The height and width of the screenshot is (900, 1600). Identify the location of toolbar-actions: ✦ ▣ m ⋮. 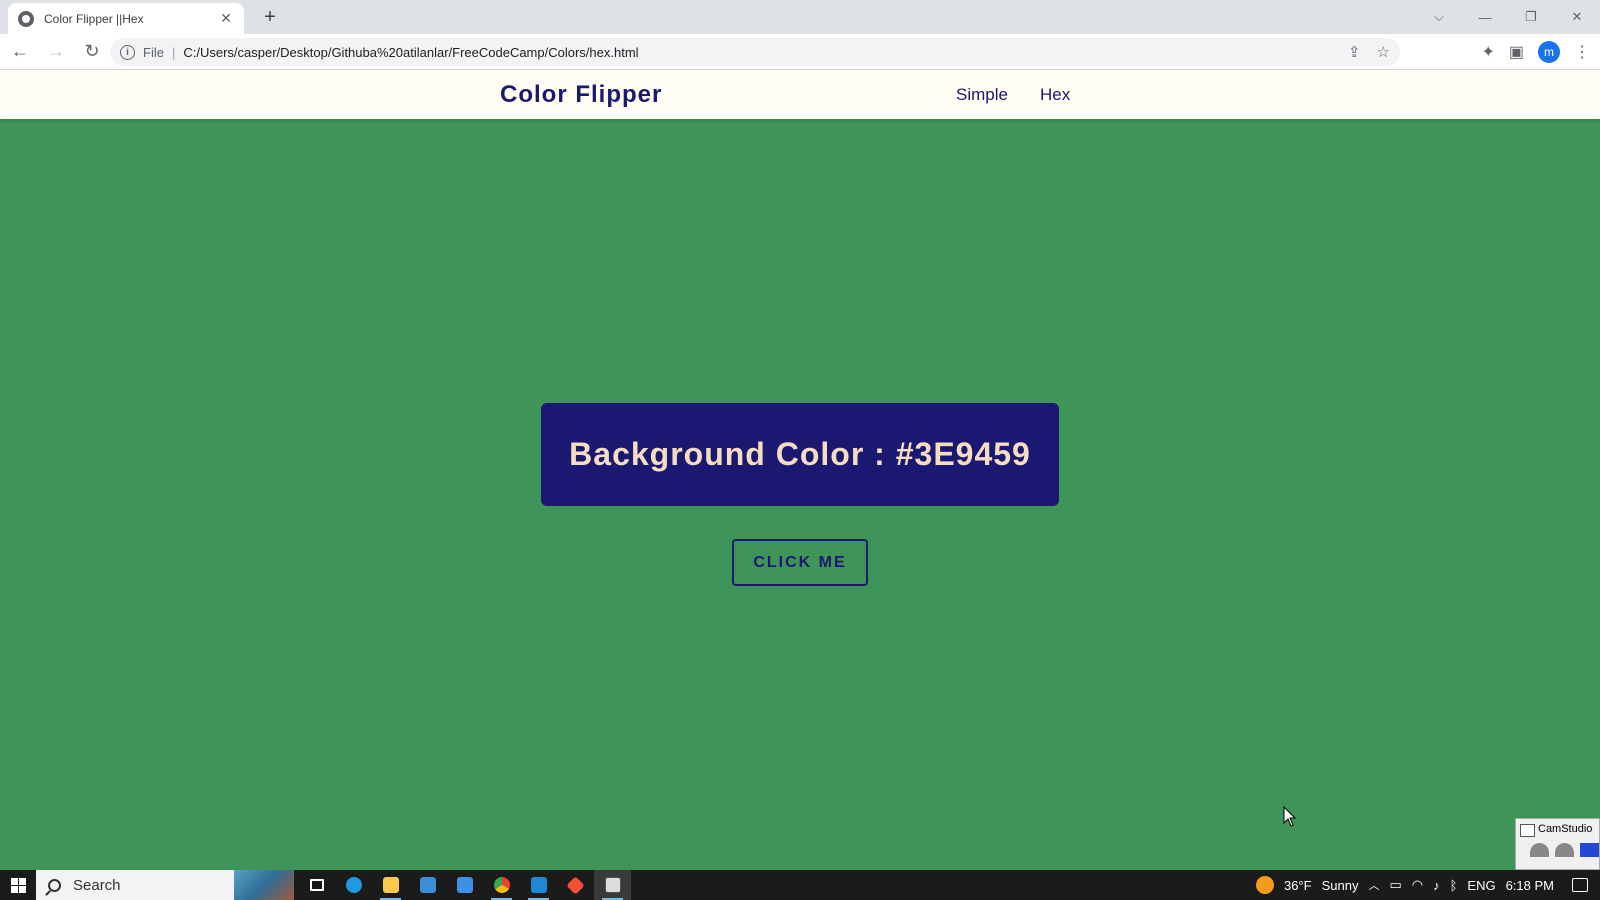
(1535, 52).